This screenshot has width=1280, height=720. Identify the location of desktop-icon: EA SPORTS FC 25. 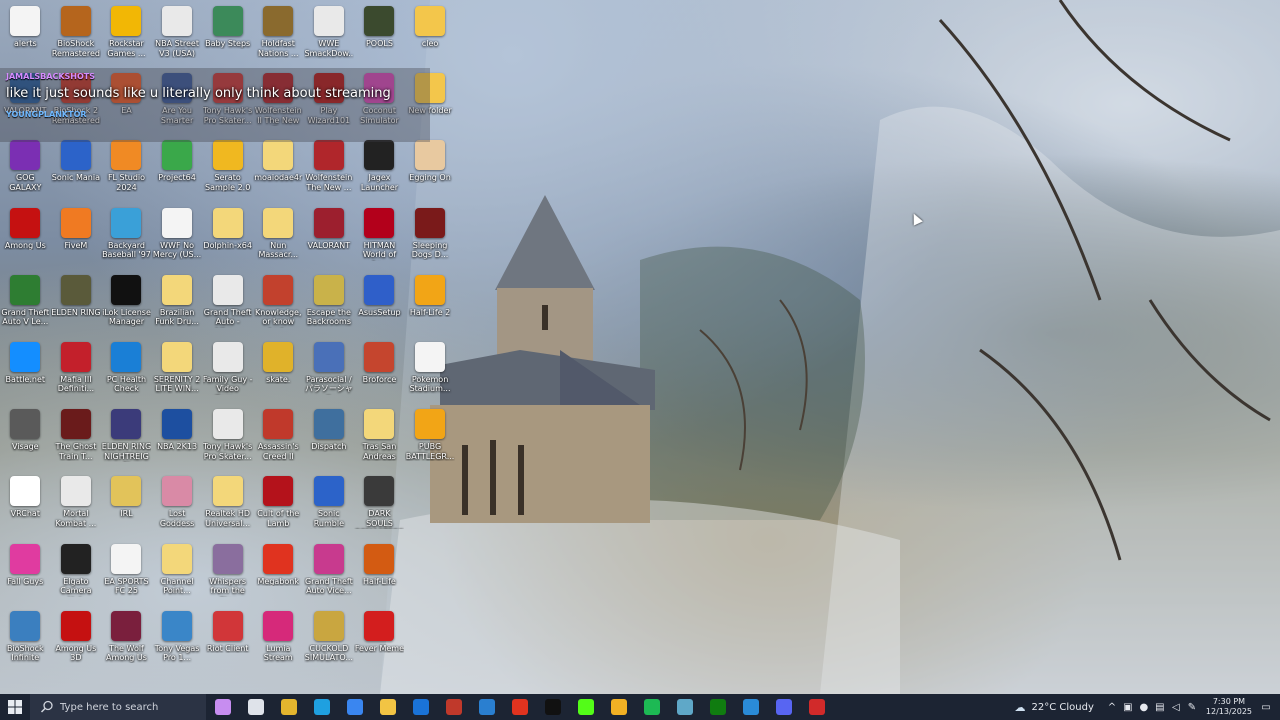
(126, 571).